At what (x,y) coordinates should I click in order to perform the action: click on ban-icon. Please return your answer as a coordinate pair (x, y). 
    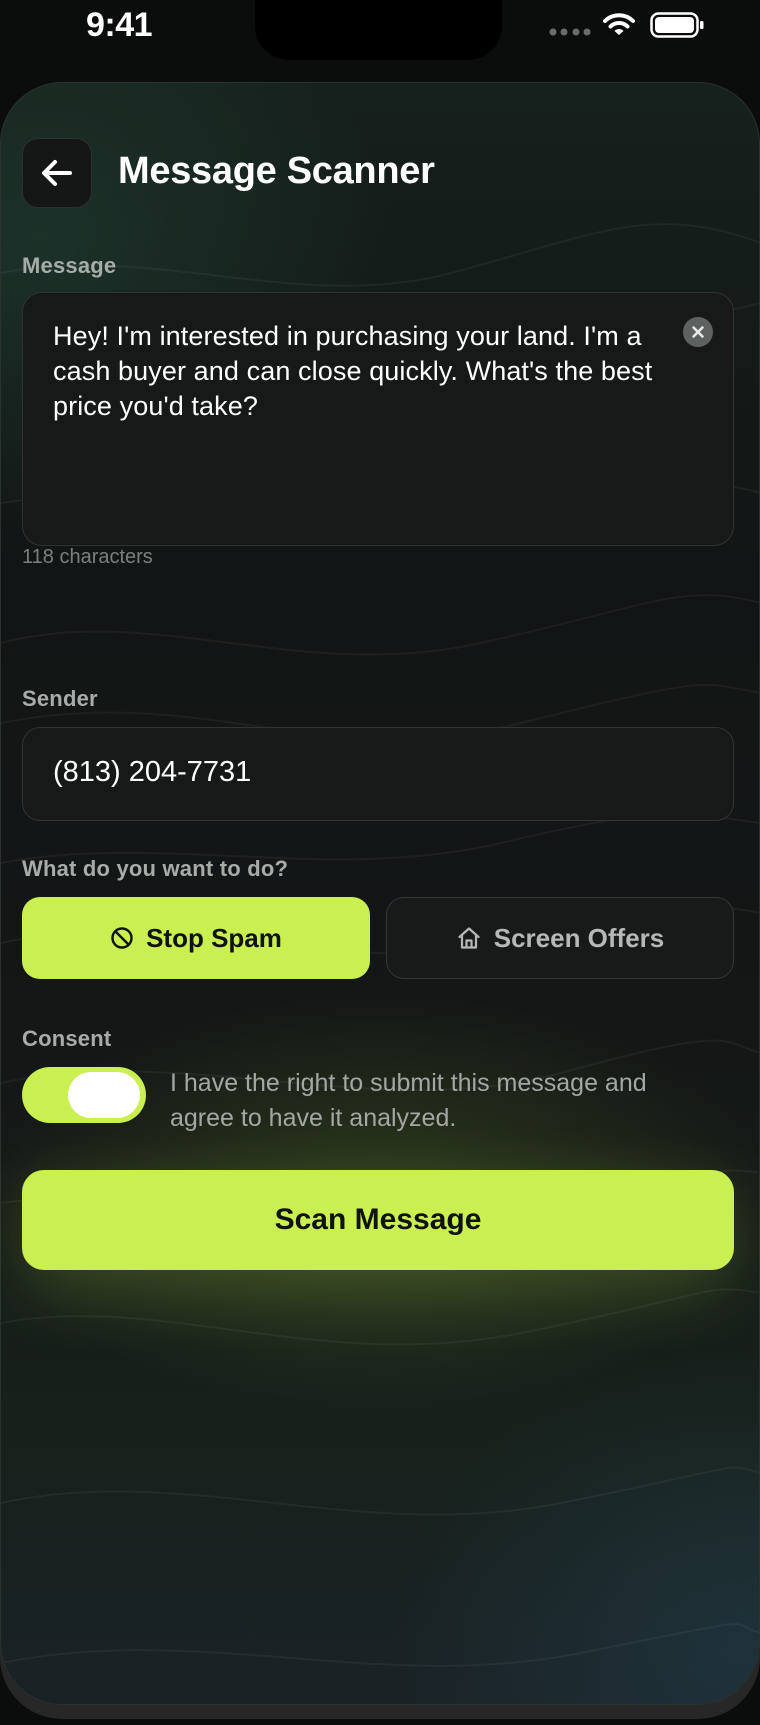
    Looking at the image, I should click on (122, 938).